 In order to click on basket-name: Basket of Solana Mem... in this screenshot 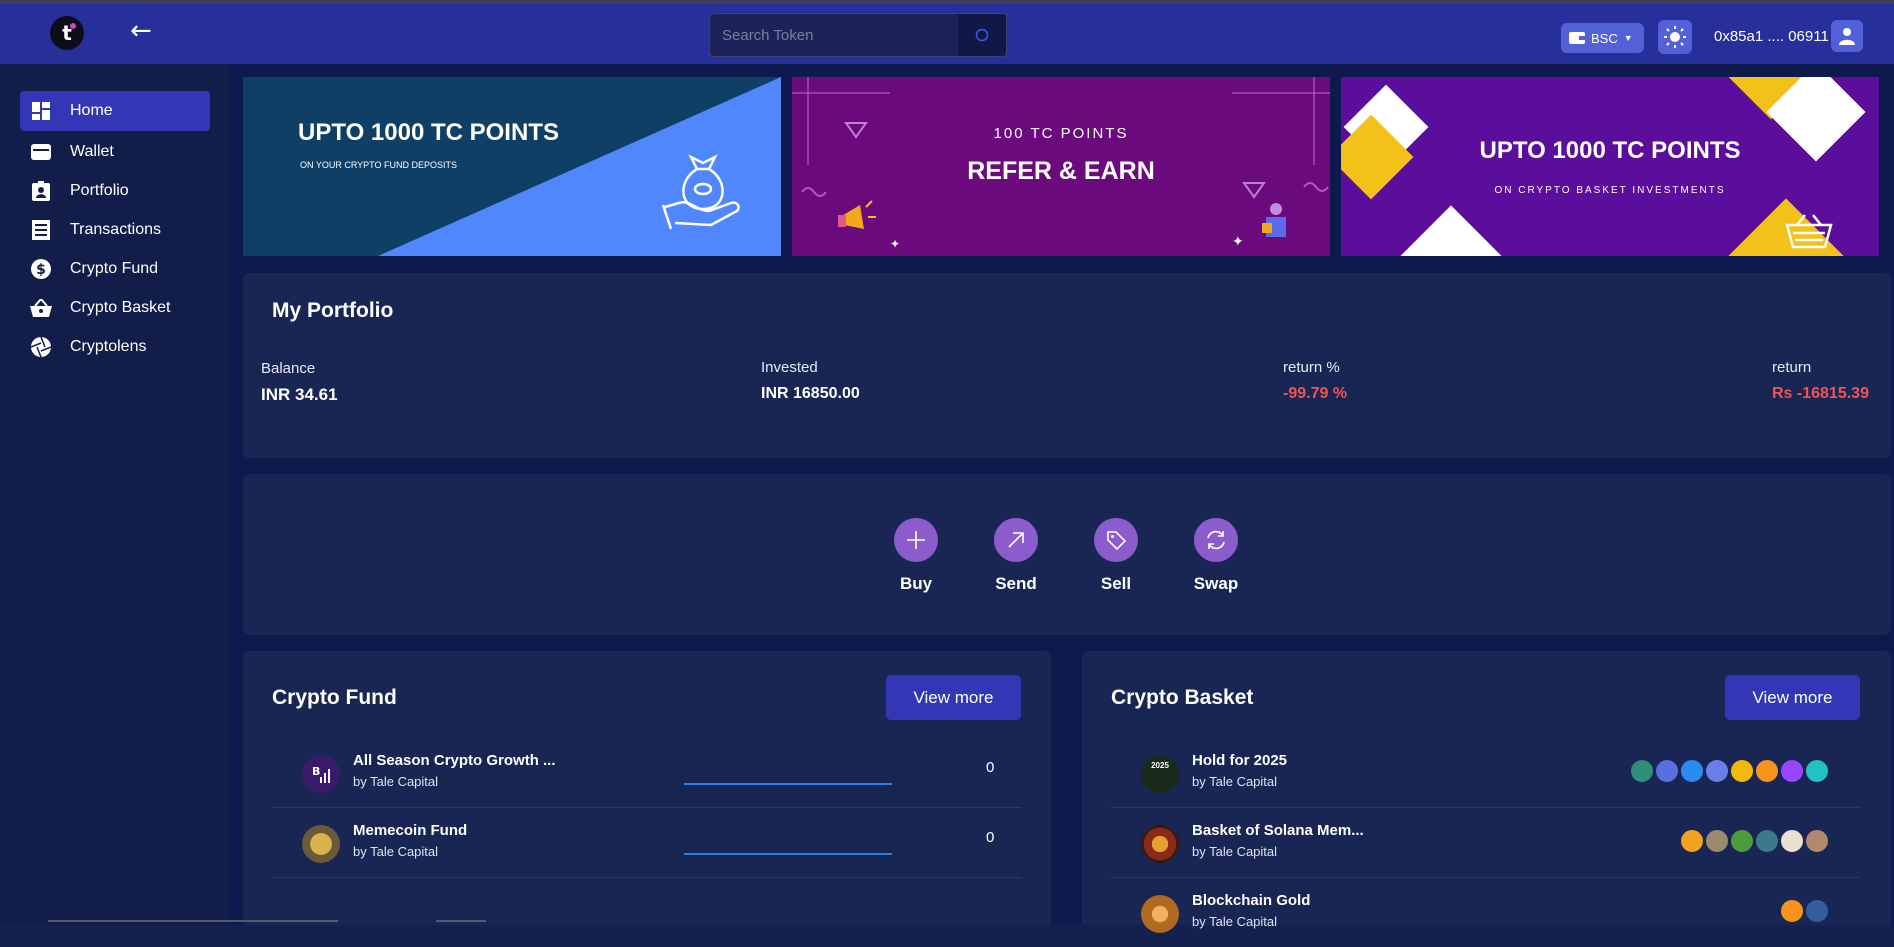, I will do `click(1278, 830)`.